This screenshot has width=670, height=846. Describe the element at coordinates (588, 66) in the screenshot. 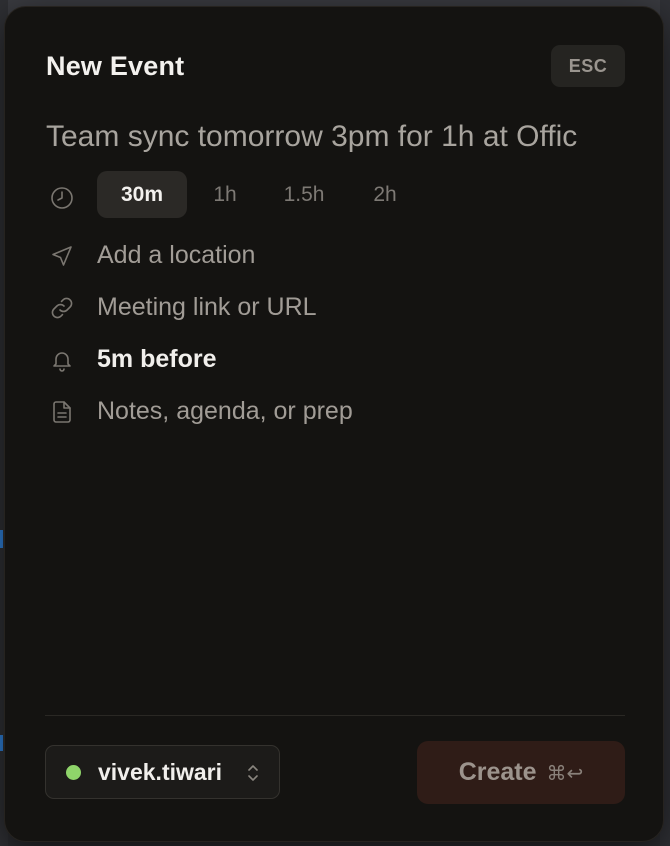

I see `esc-close-button: ESC` at that location.